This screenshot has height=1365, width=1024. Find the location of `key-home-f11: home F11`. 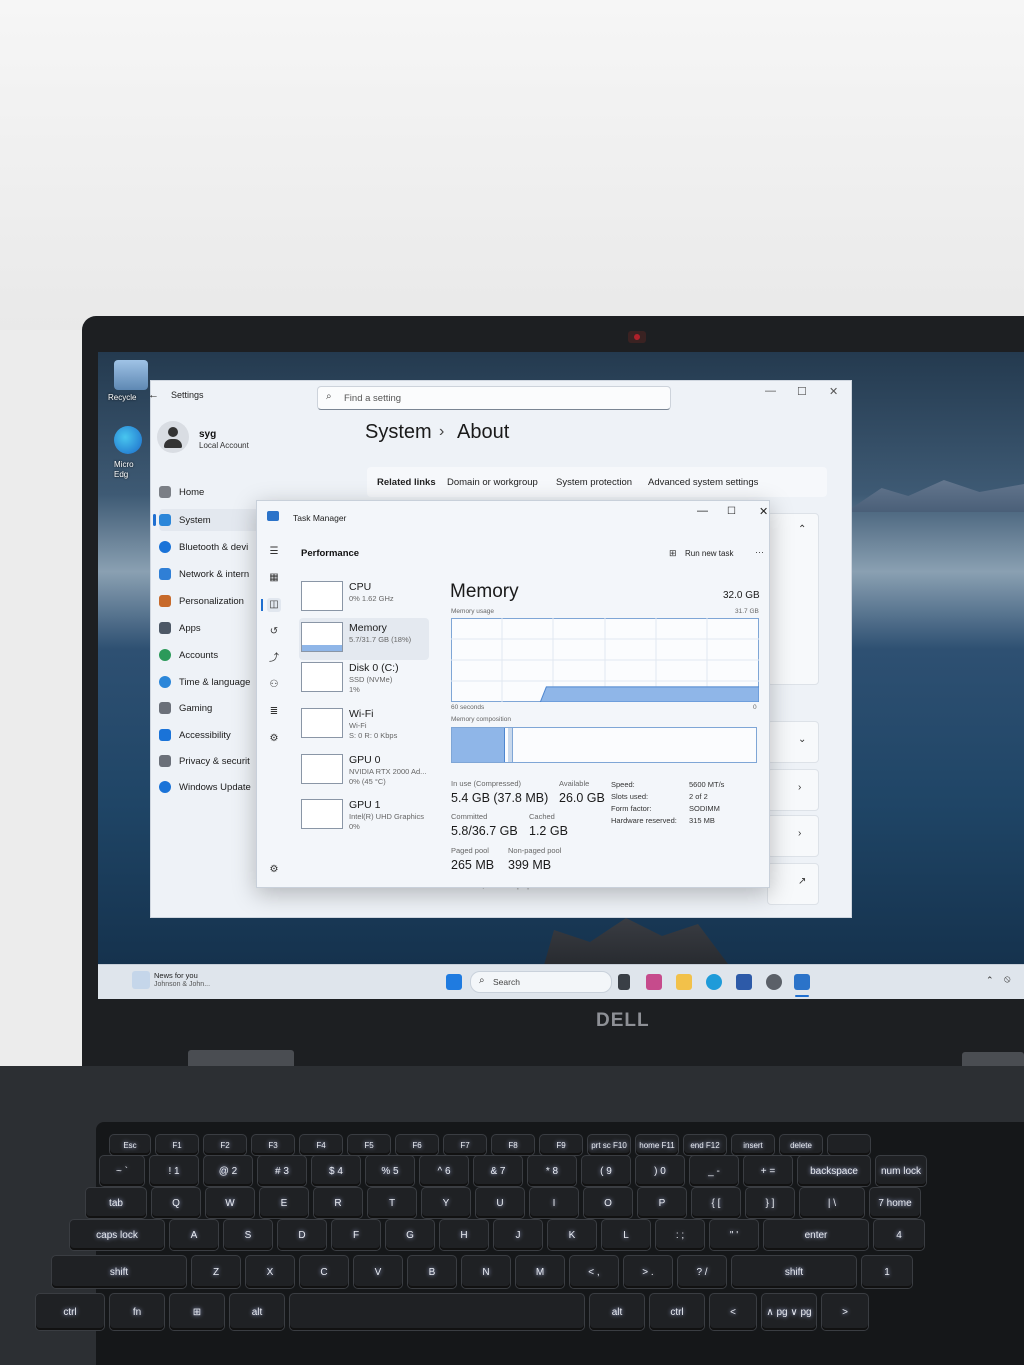

key-home-f11: home F11 is located at coordinates (657, 1145).